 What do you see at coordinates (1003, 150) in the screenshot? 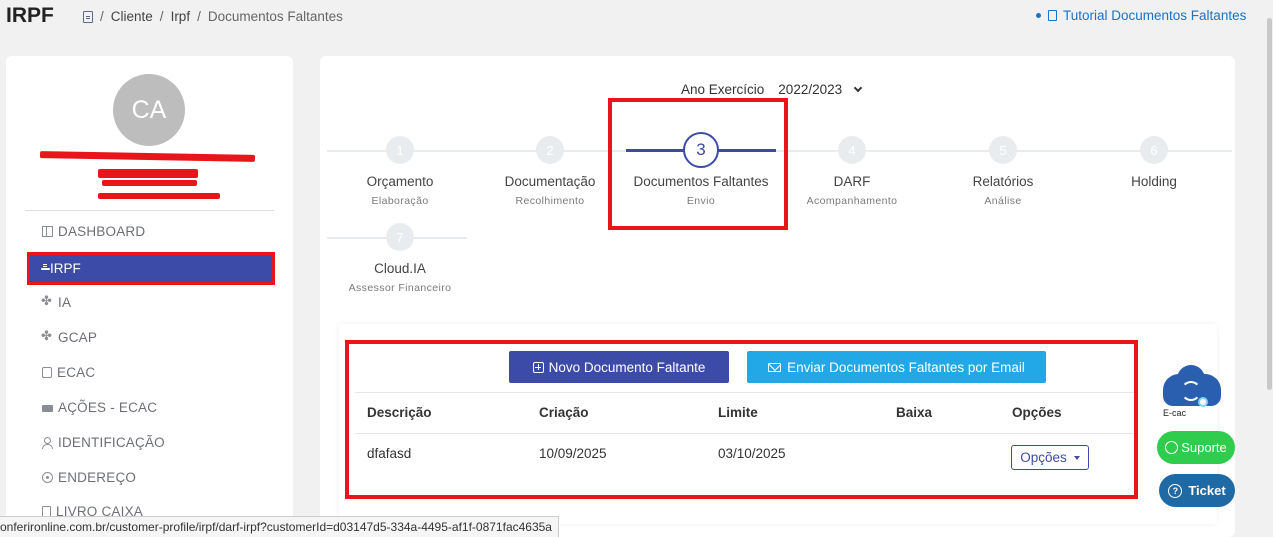
I see `step-number: 5` at bounding box center [1003, 150].